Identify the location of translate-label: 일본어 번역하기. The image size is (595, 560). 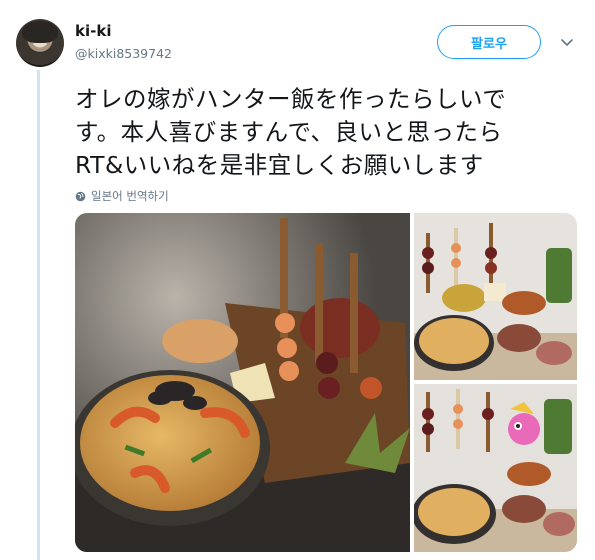
(130, 196).